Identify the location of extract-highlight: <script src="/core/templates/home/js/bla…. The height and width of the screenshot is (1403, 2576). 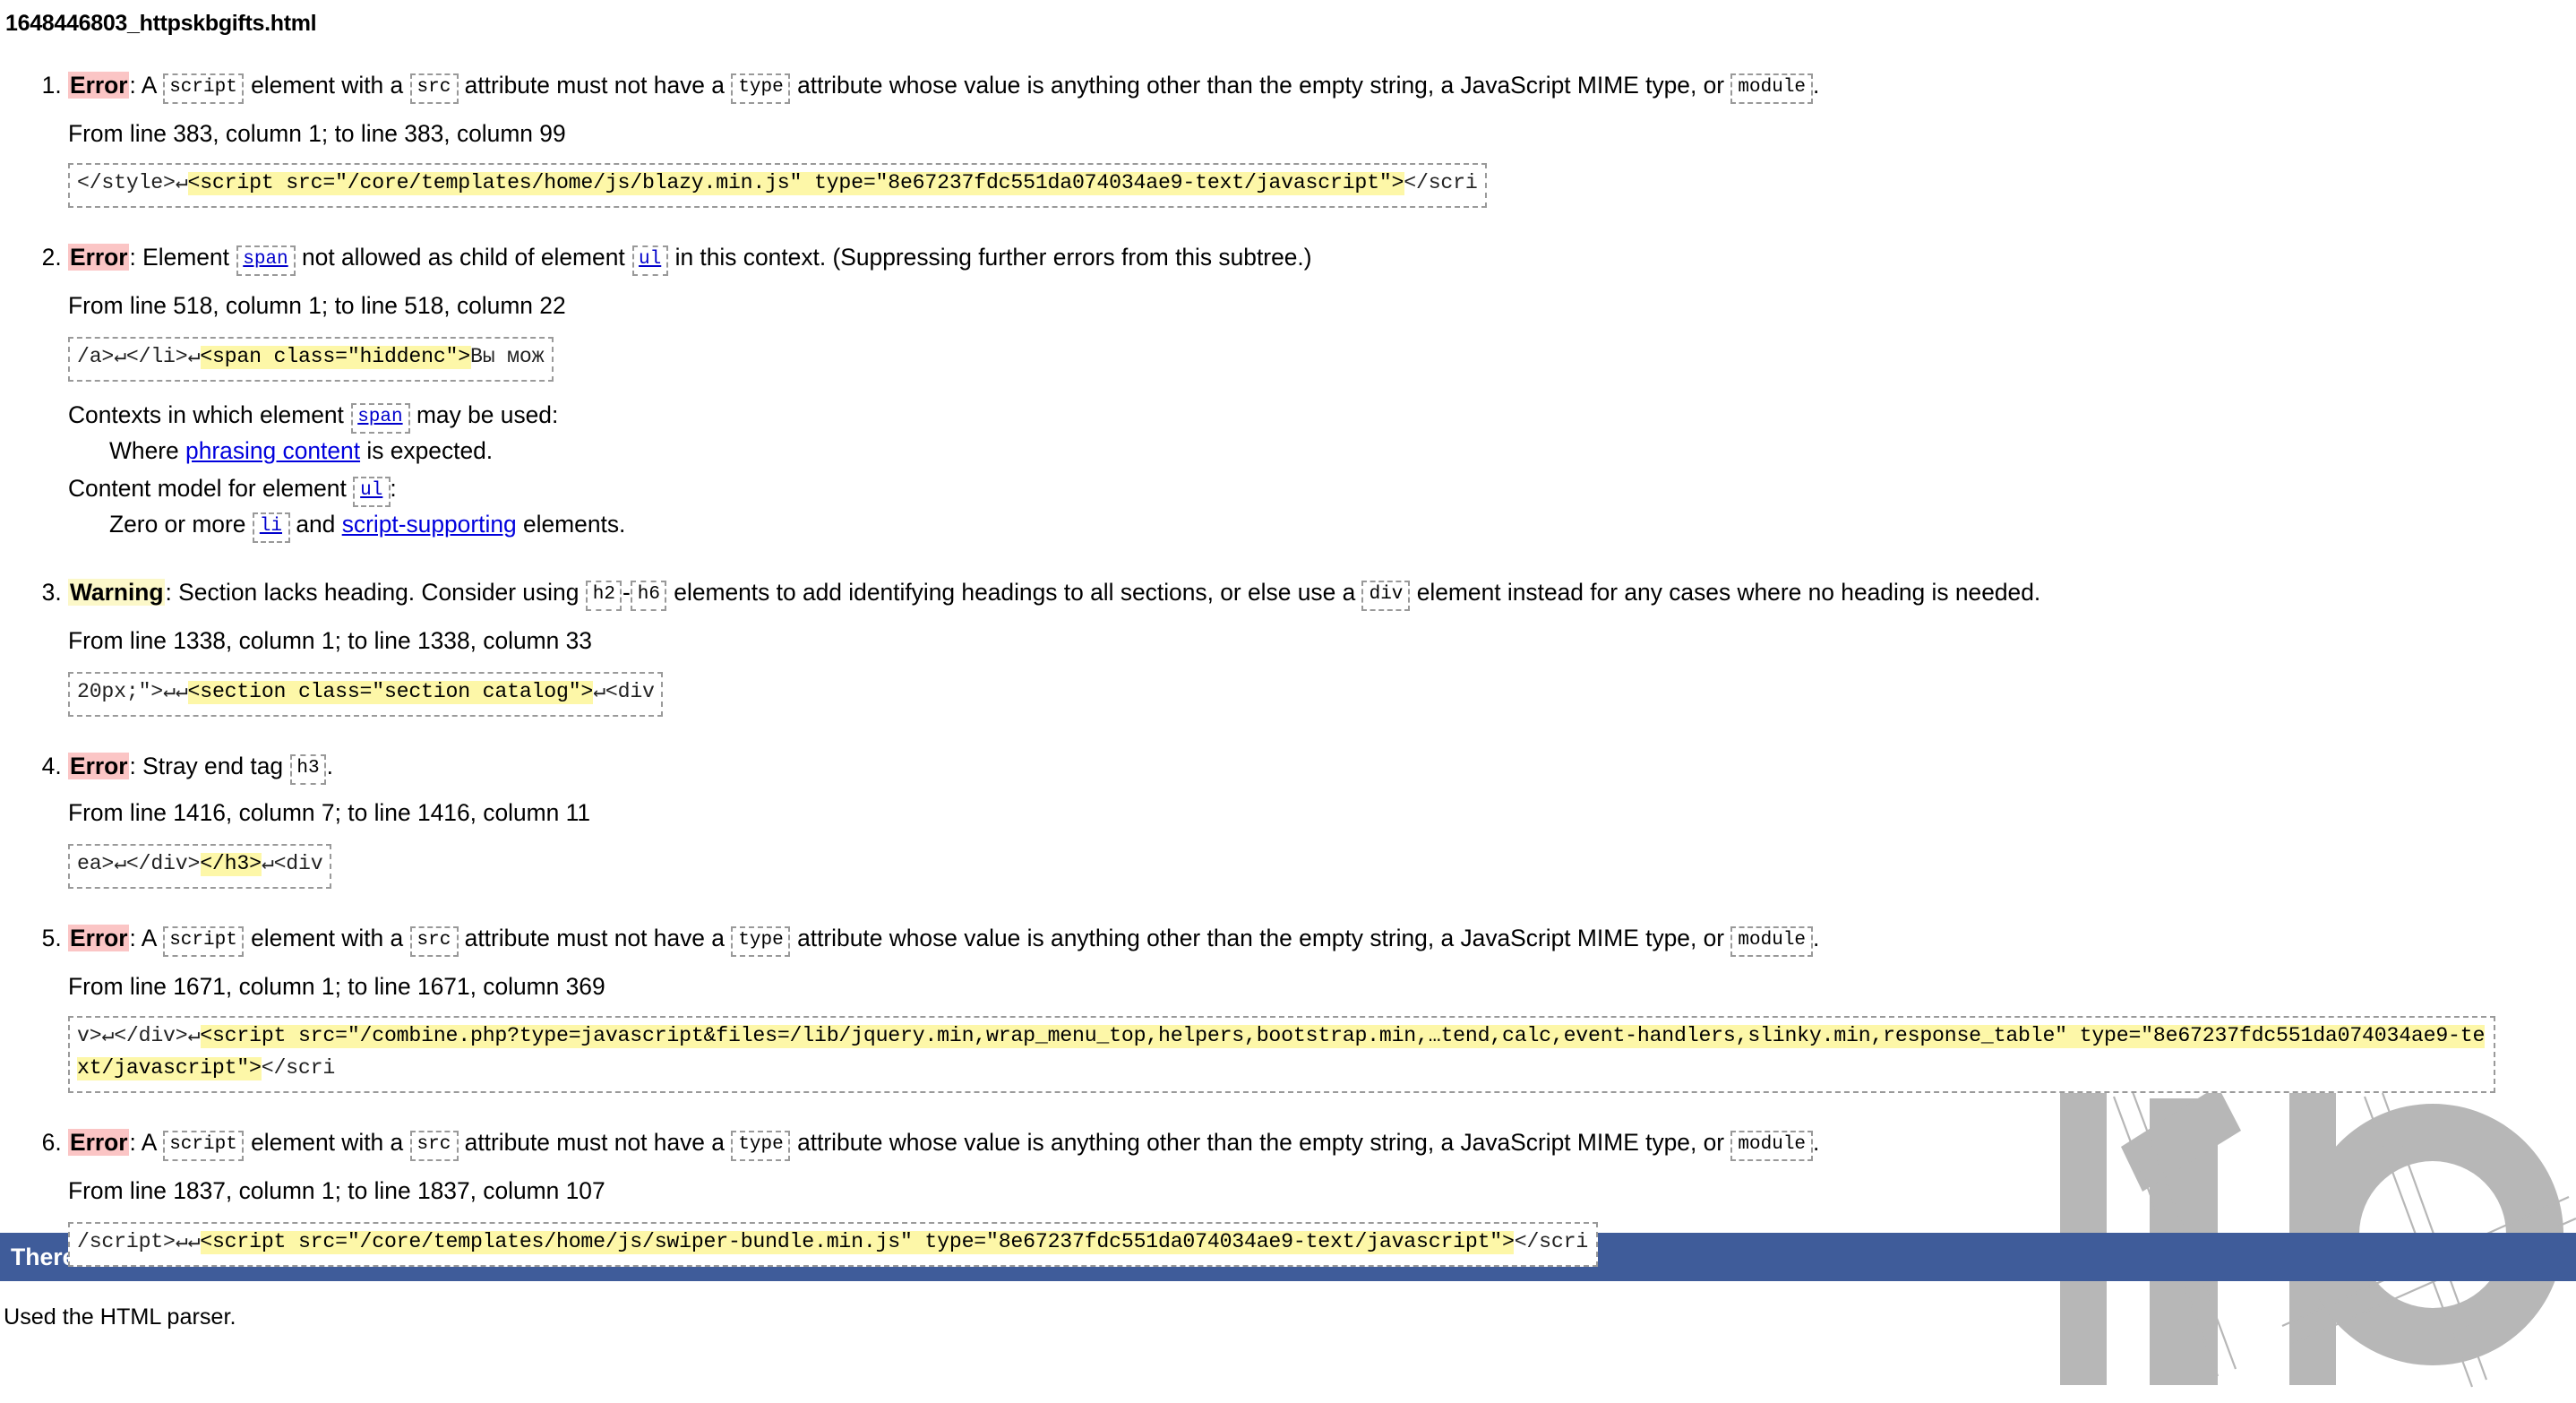
(795, 184).